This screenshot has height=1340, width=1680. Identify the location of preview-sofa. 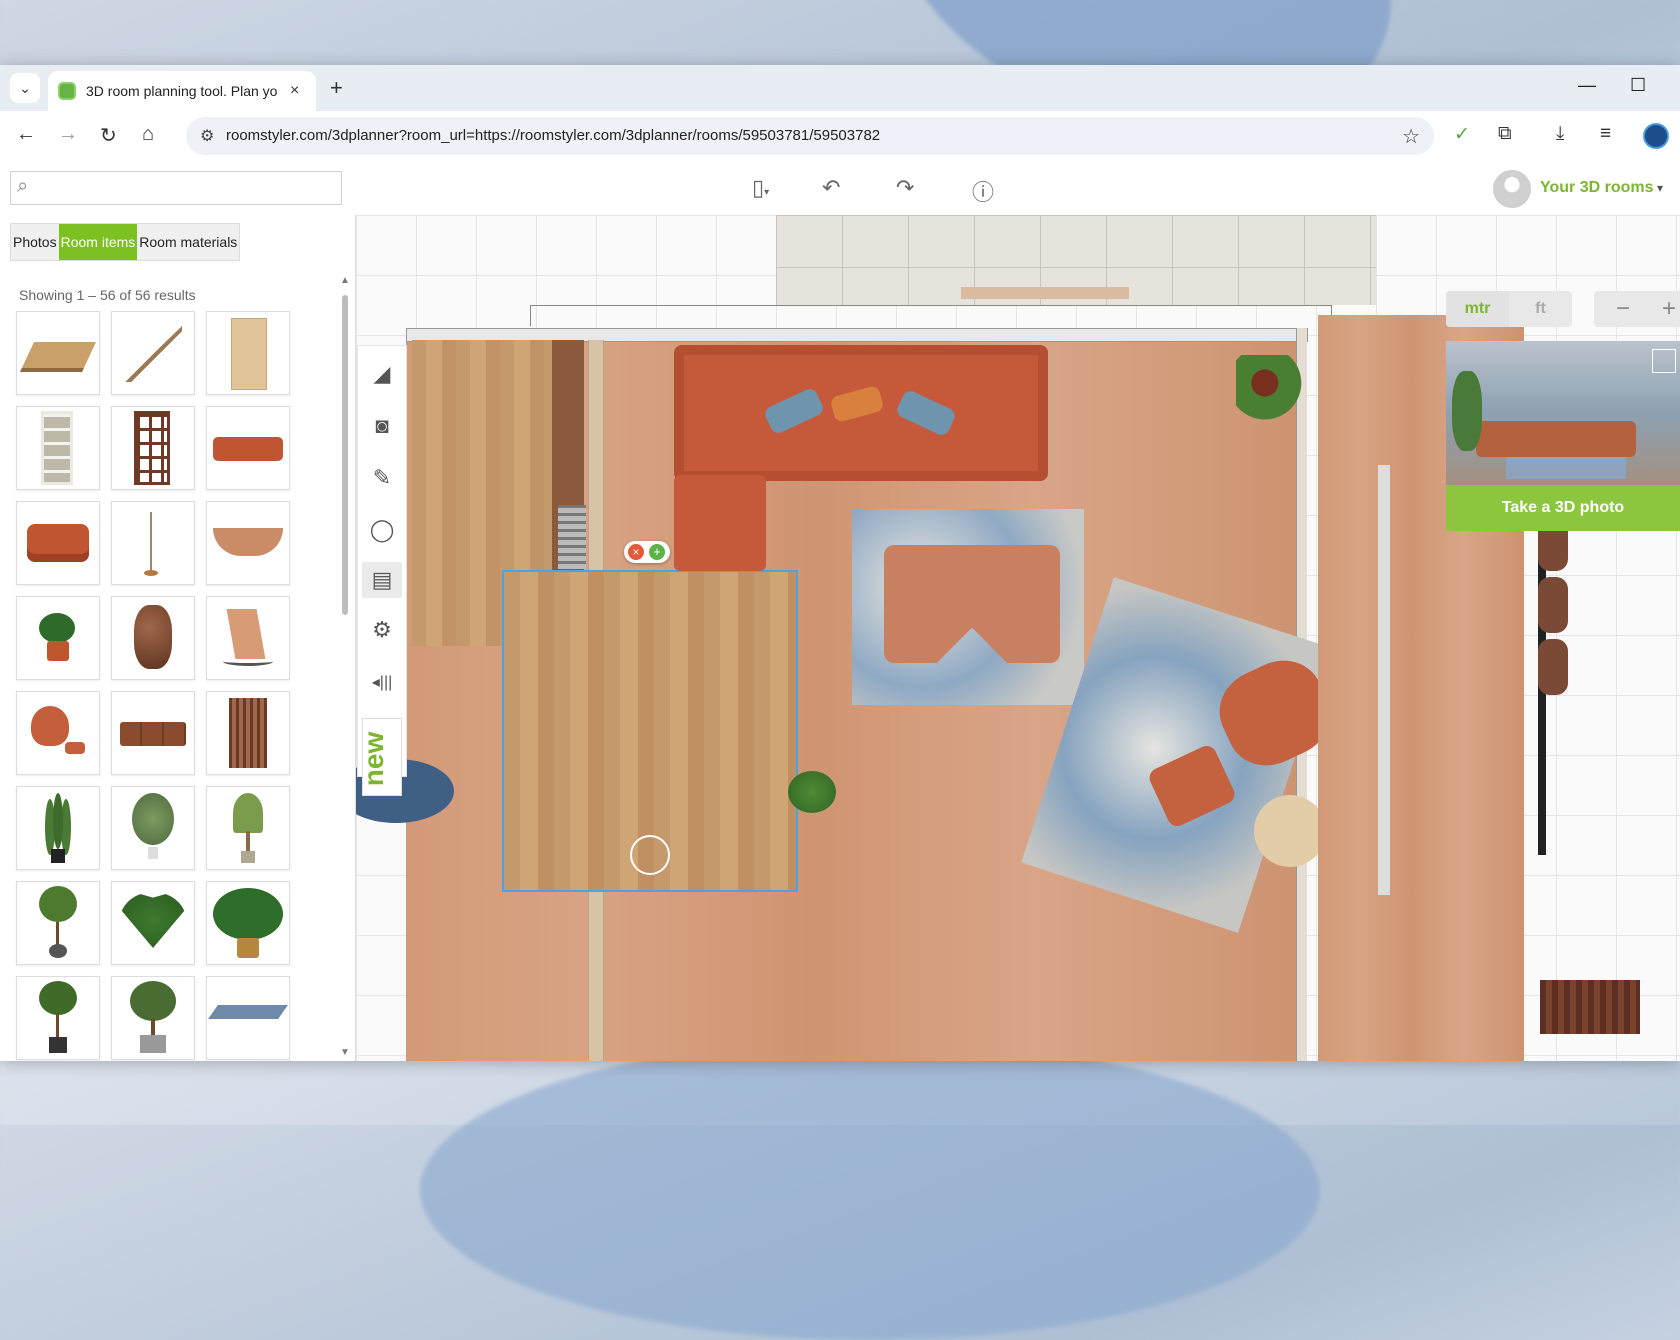
(1556, 439).